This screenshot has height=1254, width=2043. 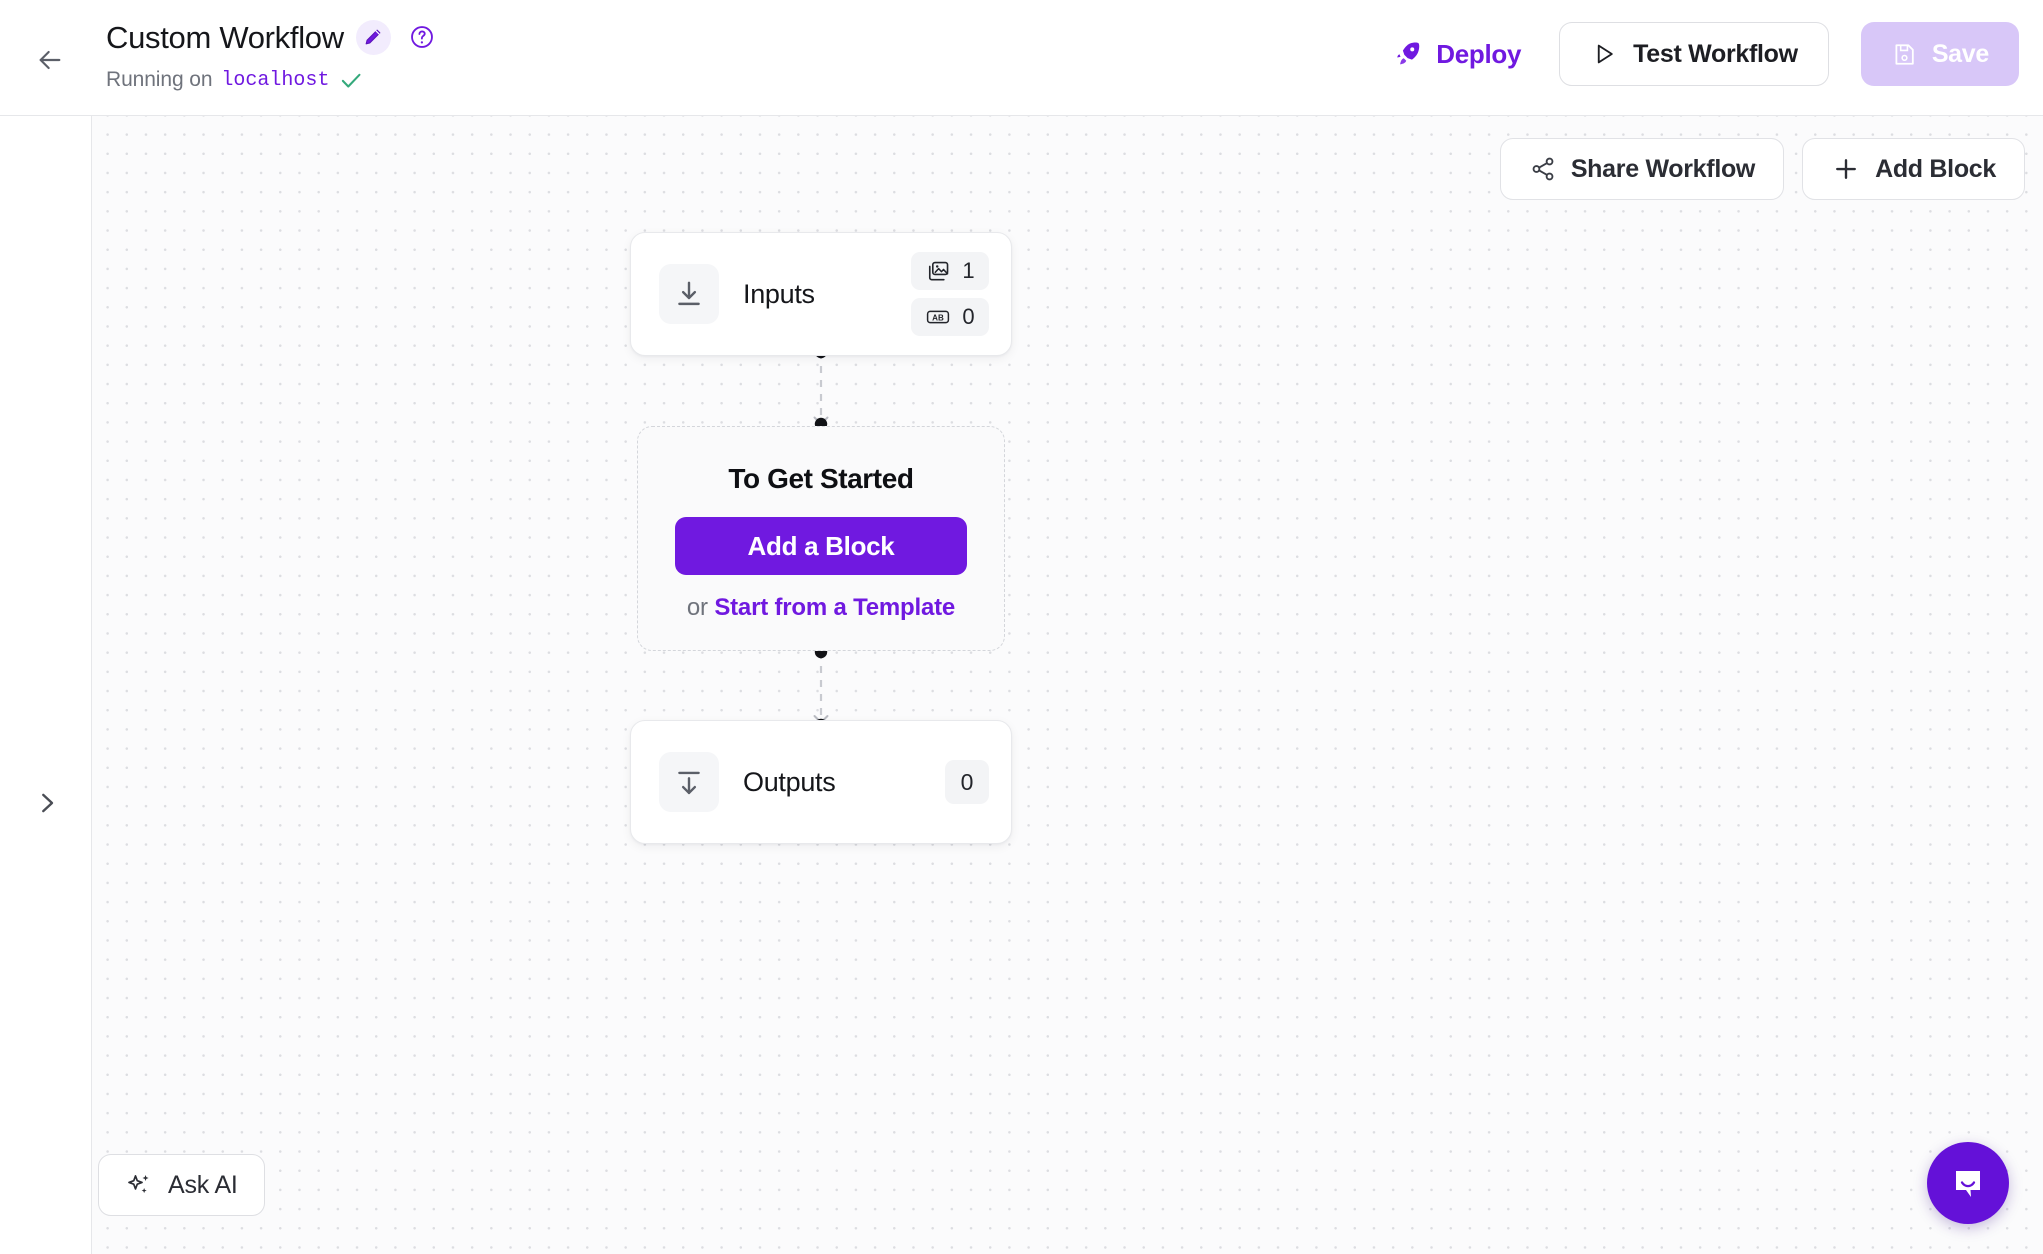 I want to click on badge-text: AB 0, so click(x=950, y=317).